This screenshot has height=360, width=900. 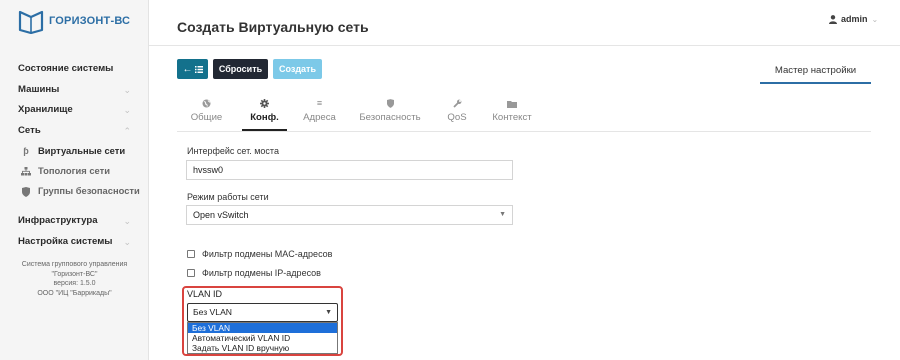 I want to click on sidebar-item-system-settings: Настройка системы ⌄, so click(x=74, y=242).